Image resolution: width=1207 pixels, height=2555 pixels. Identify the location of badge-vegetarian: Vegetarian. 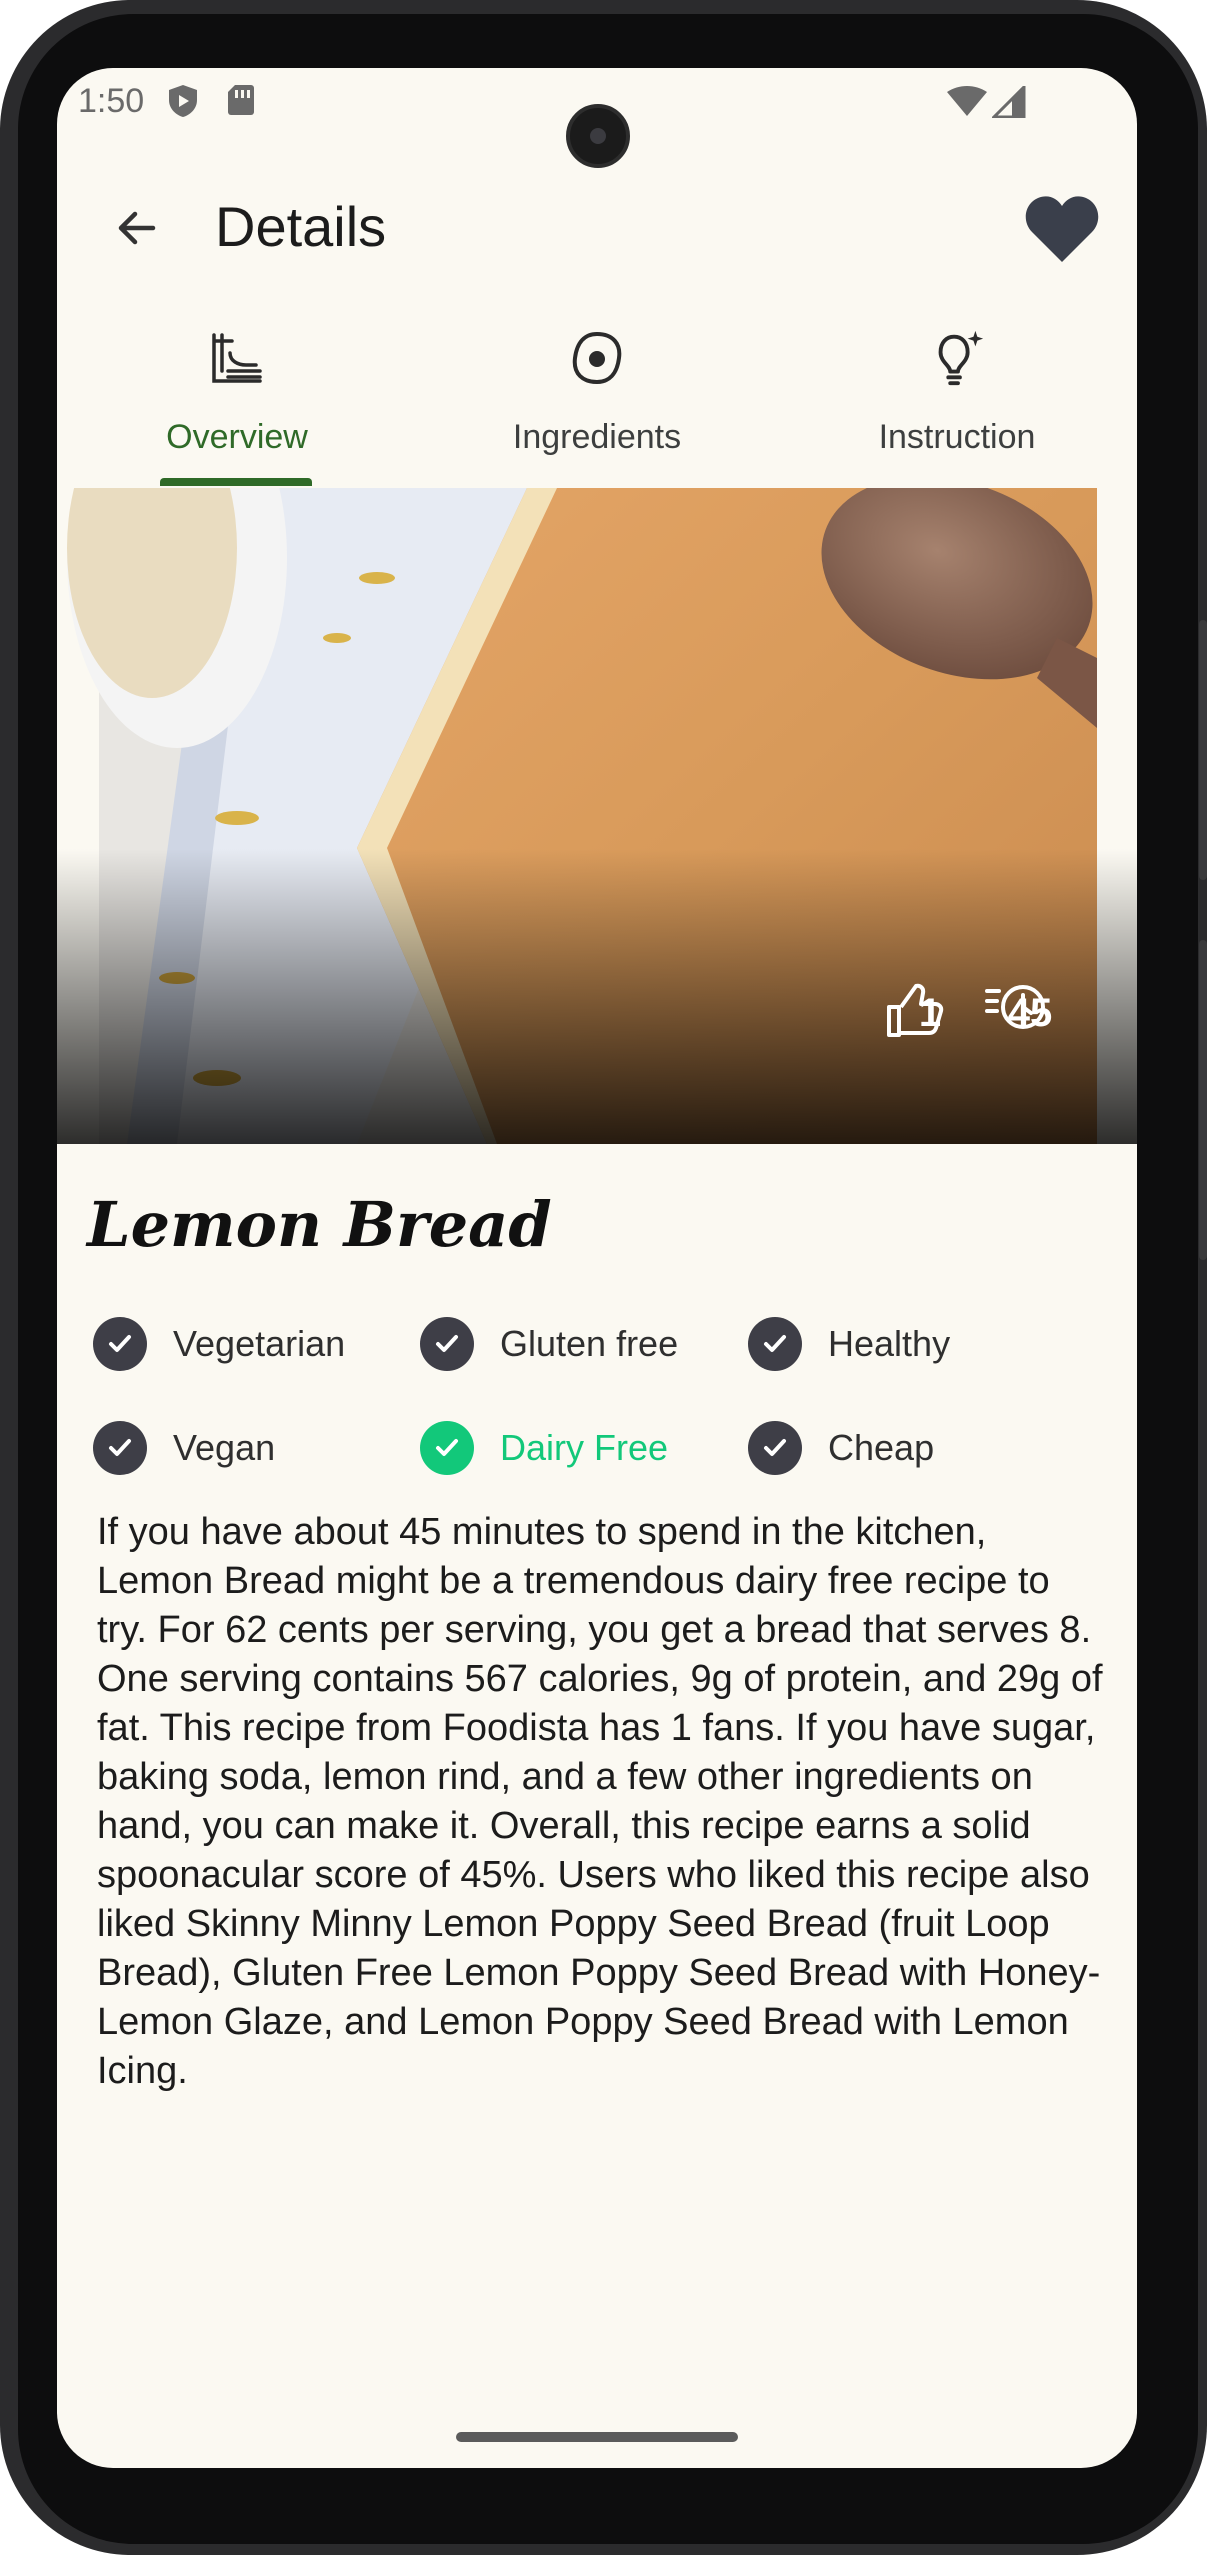
(219, 1344).